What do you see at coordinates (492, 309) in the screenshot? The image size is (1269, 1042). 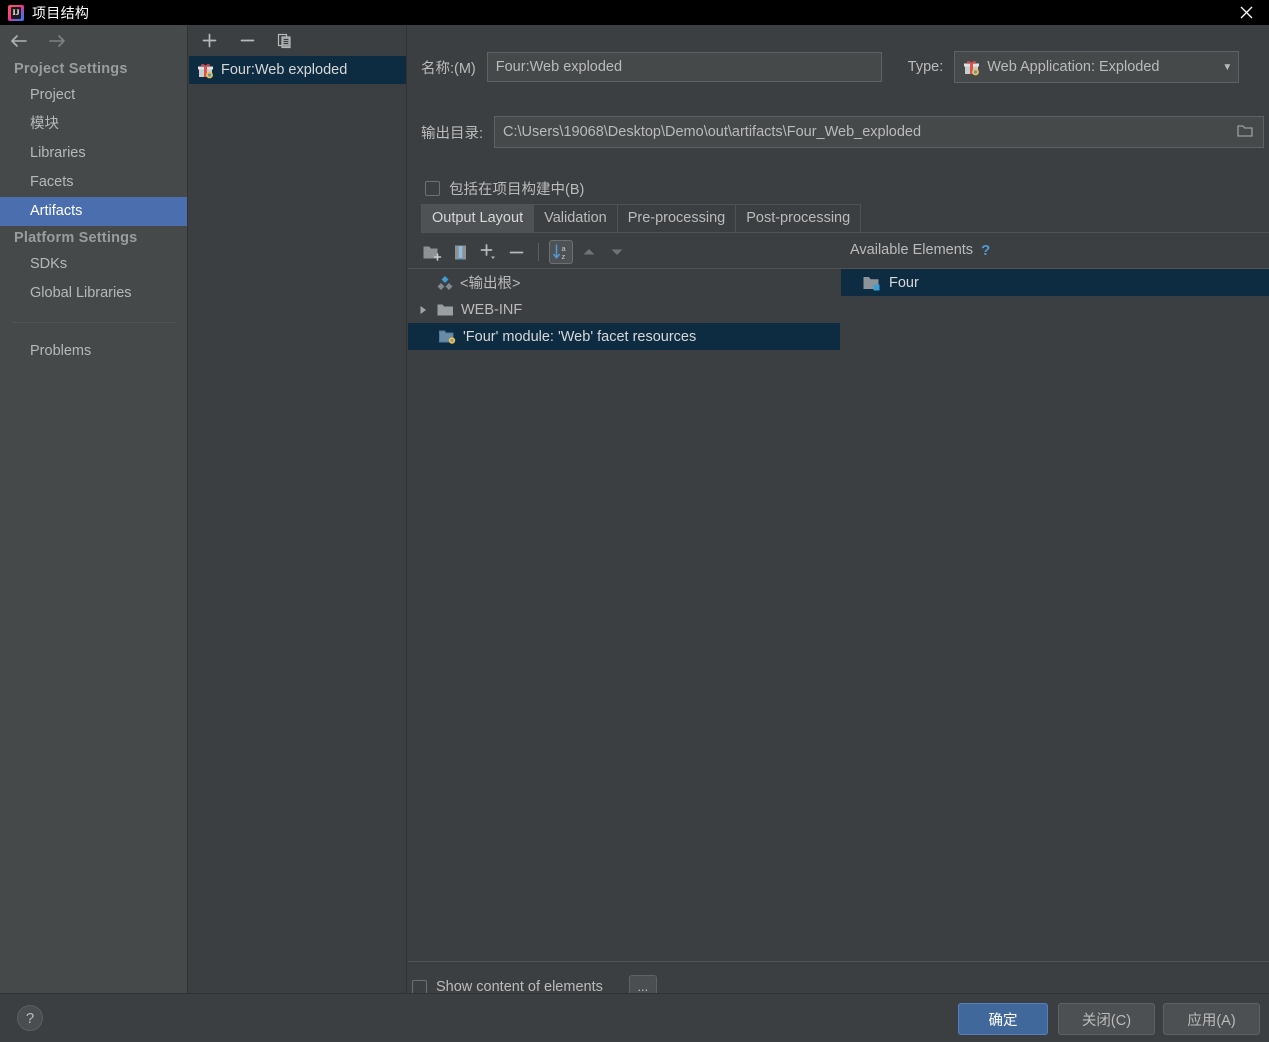 I see `tree-row-label: WEB-INF` at bounding box center [492, 309].